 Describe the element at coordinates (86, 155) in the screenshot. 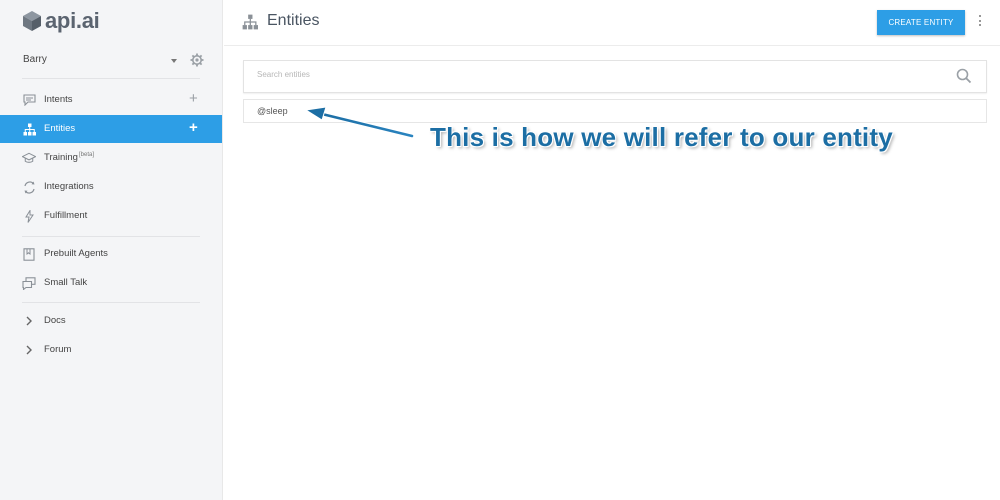

I see `beta-badge: [beta]` at that location.